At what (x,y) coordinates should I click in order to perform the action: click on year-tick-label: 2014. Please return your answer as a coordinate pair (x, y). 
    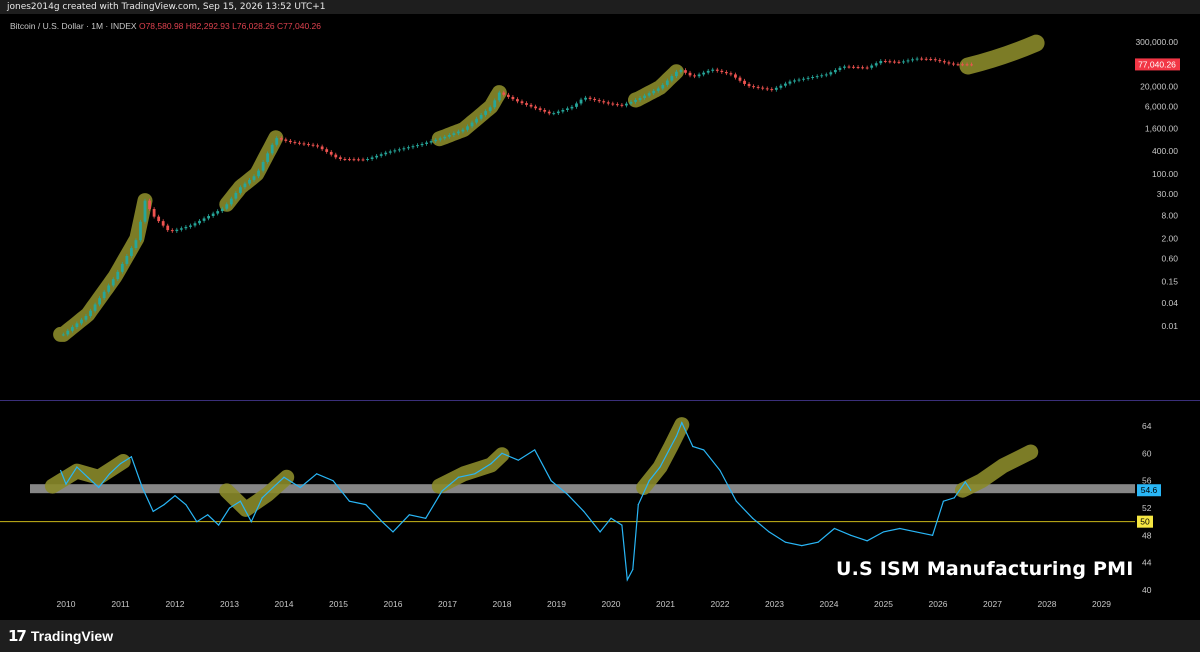
    Looking at the image, I should click on (284, 604).